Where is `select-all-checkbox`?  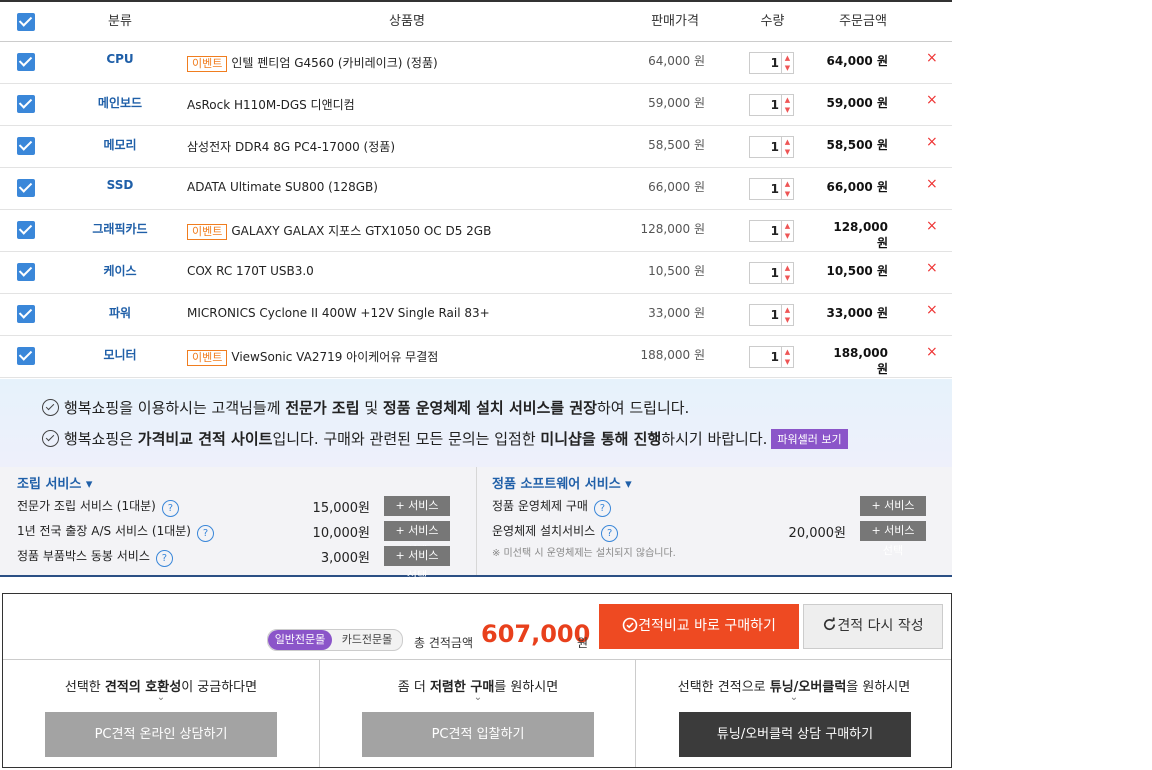
select-all-checkbox is located at coordinates (26, 22).